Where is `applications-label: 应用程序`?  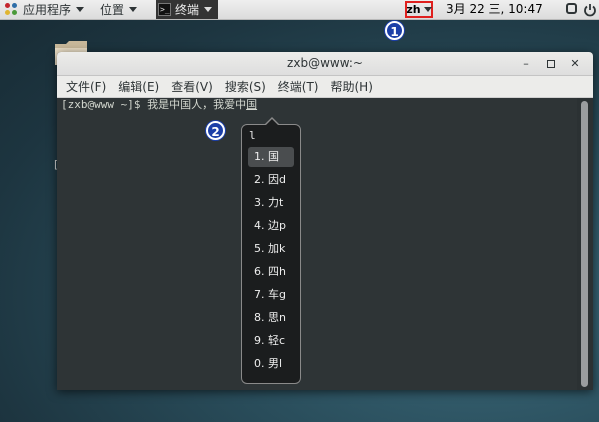 applications-label: 应用程序 is located at coordinates (47, 10).